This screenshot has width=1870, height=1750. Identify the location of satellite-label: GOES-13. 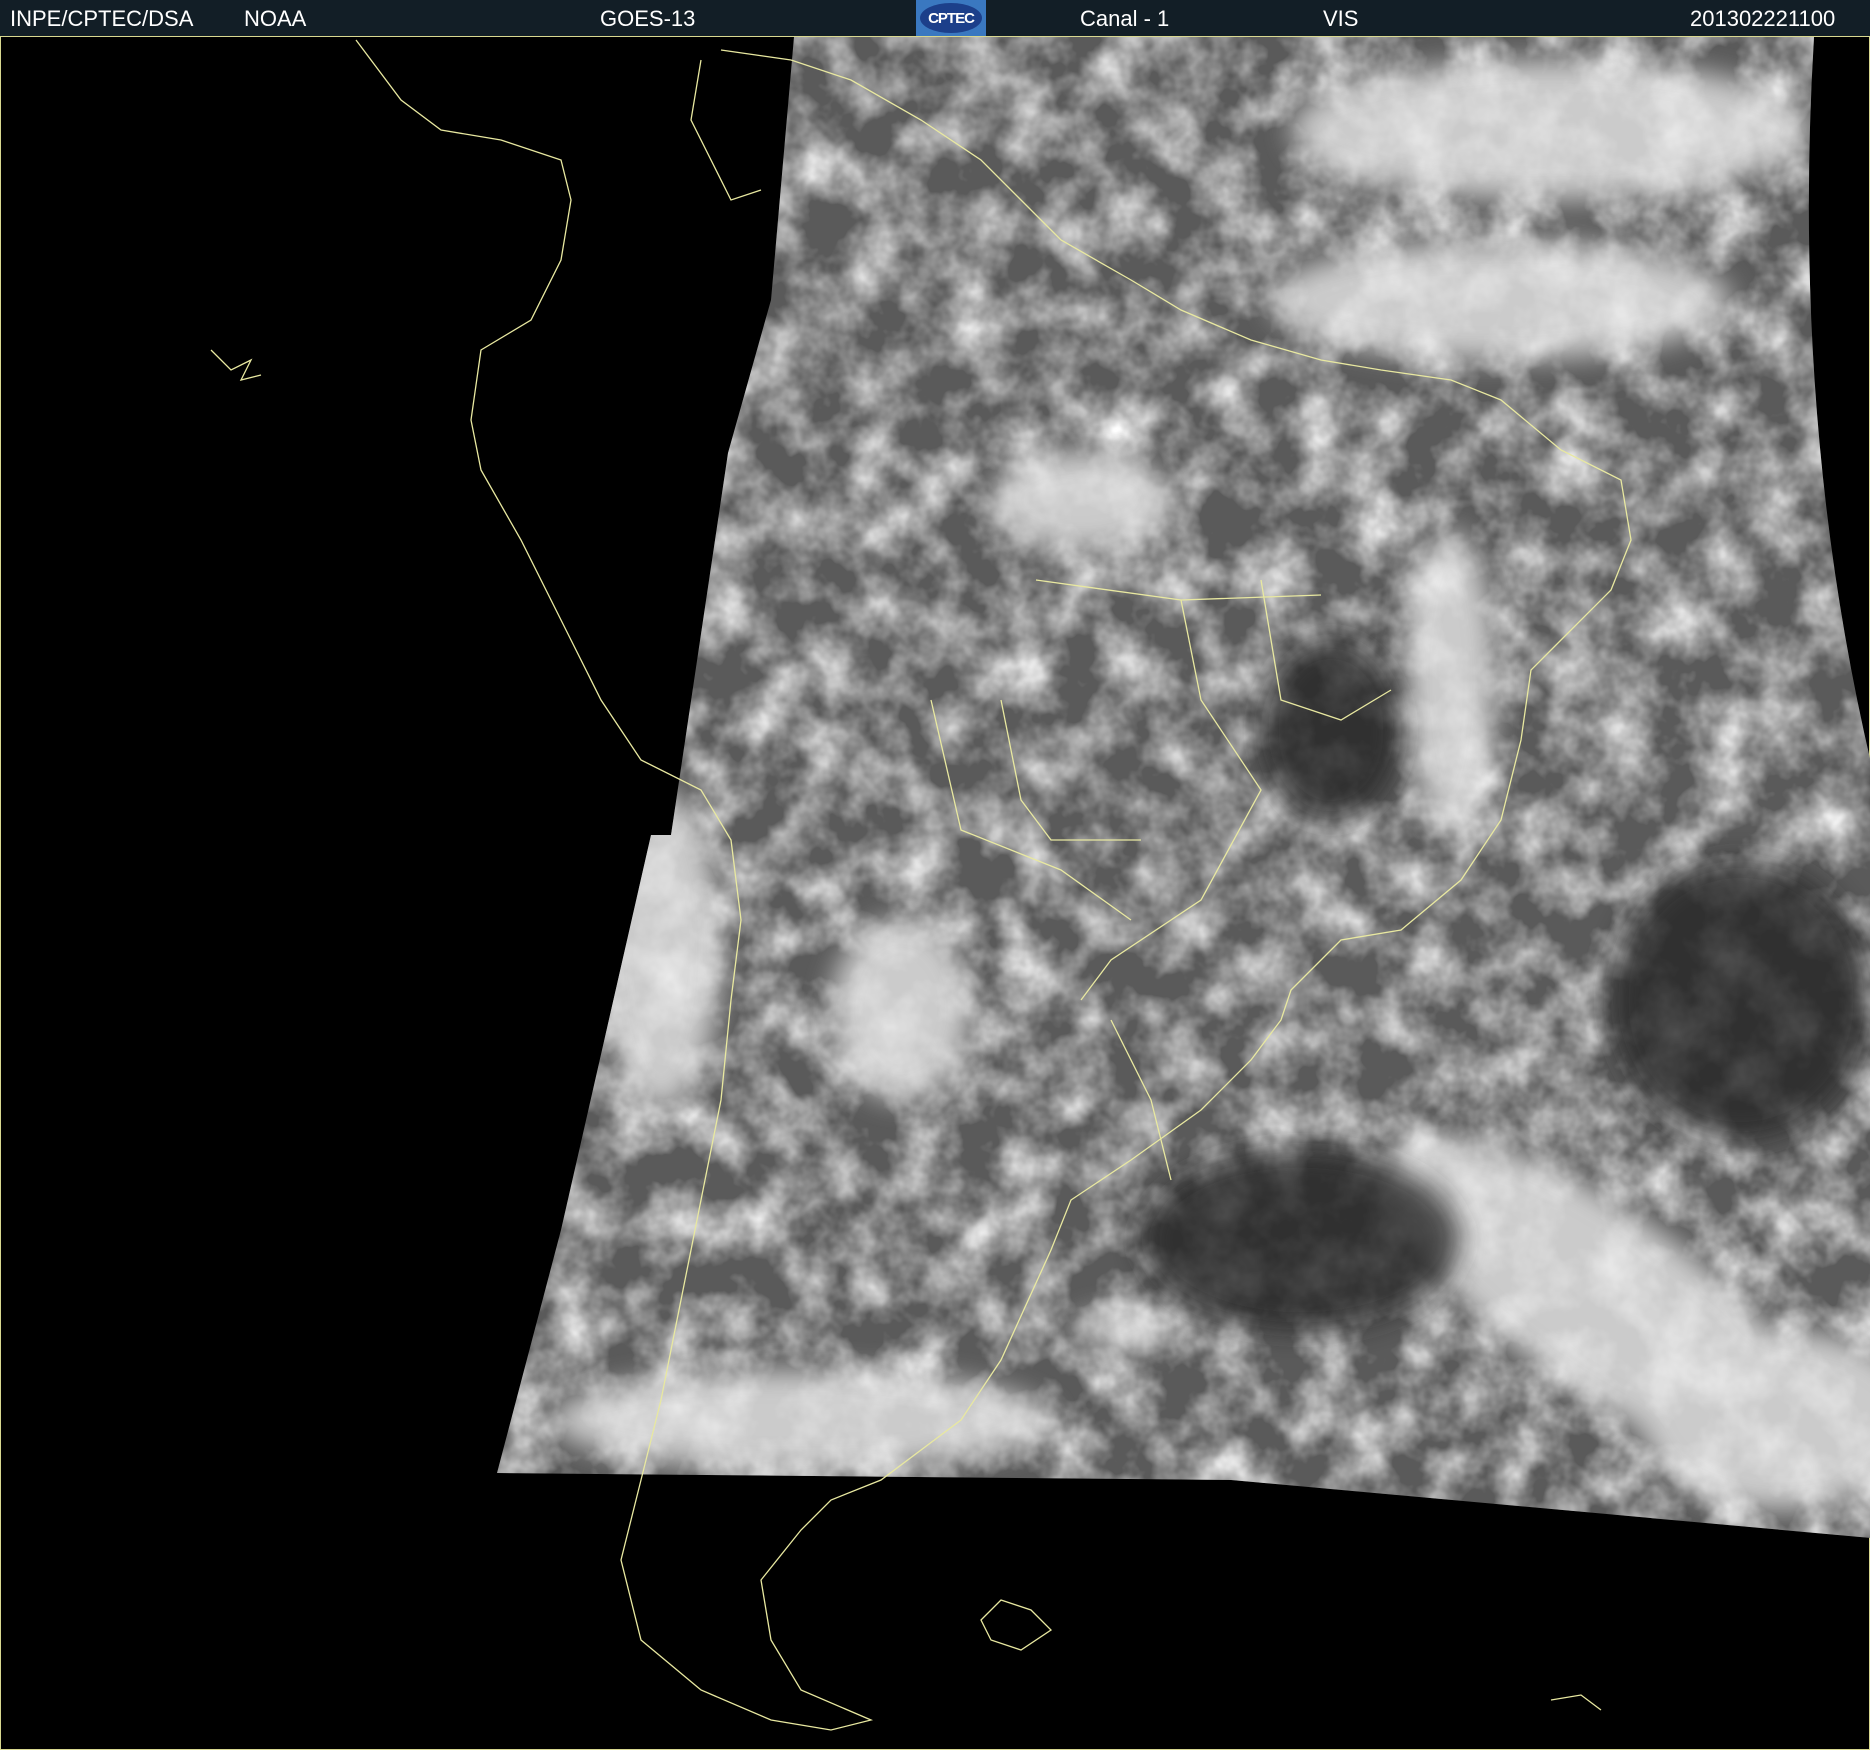
(648, 18).